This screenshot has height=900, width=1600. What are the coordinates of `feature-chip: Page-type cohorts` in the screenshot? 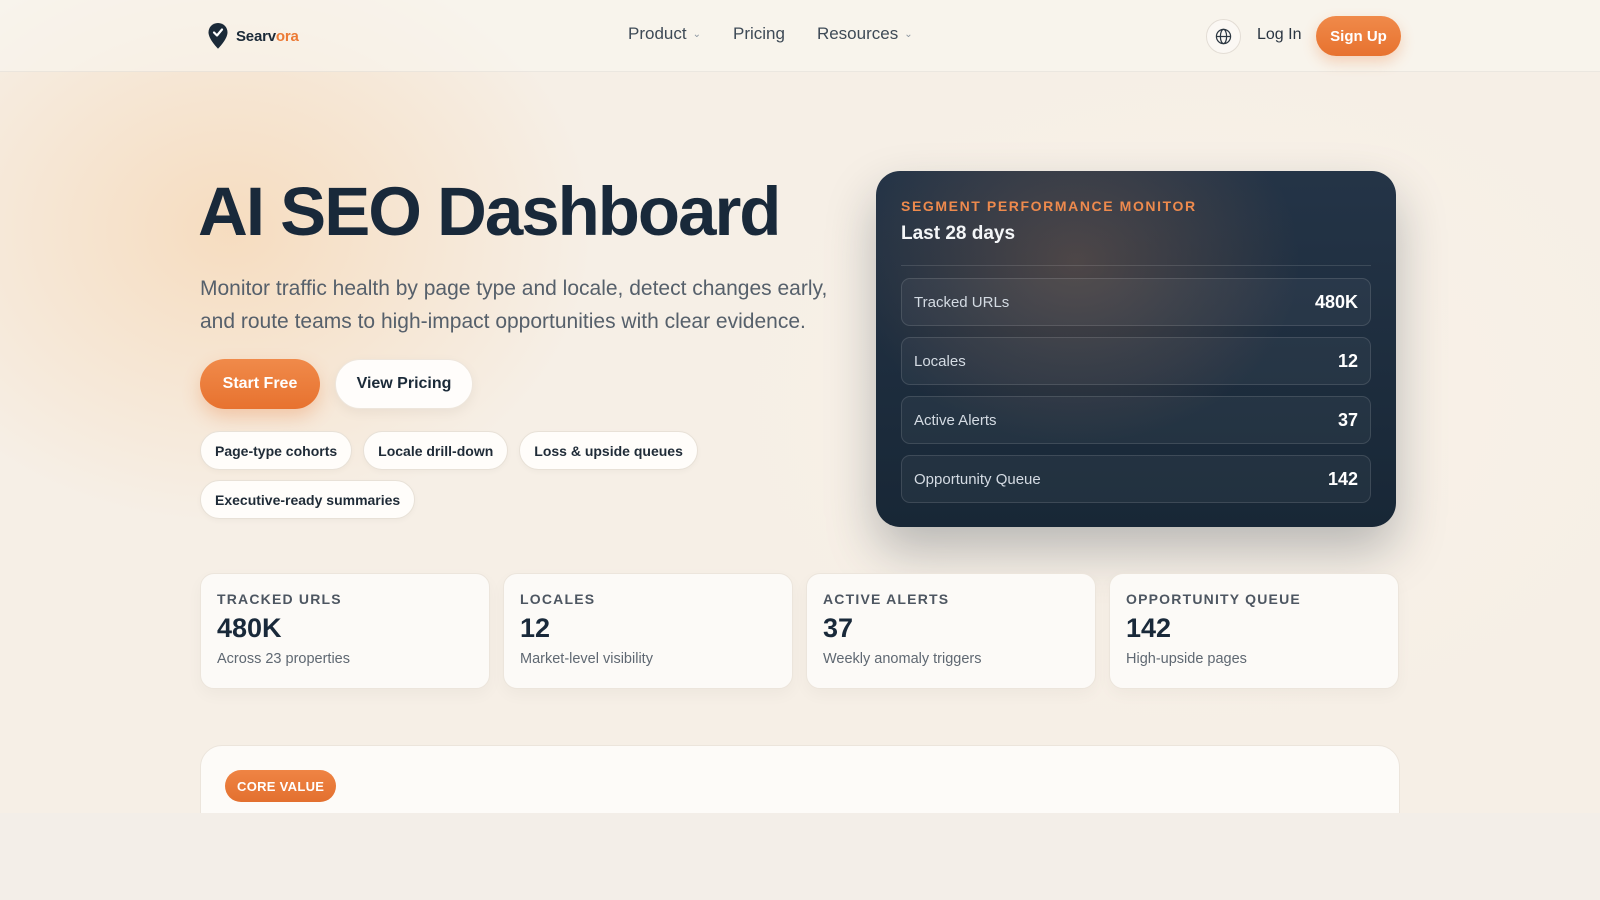 It's located at (276, 450).